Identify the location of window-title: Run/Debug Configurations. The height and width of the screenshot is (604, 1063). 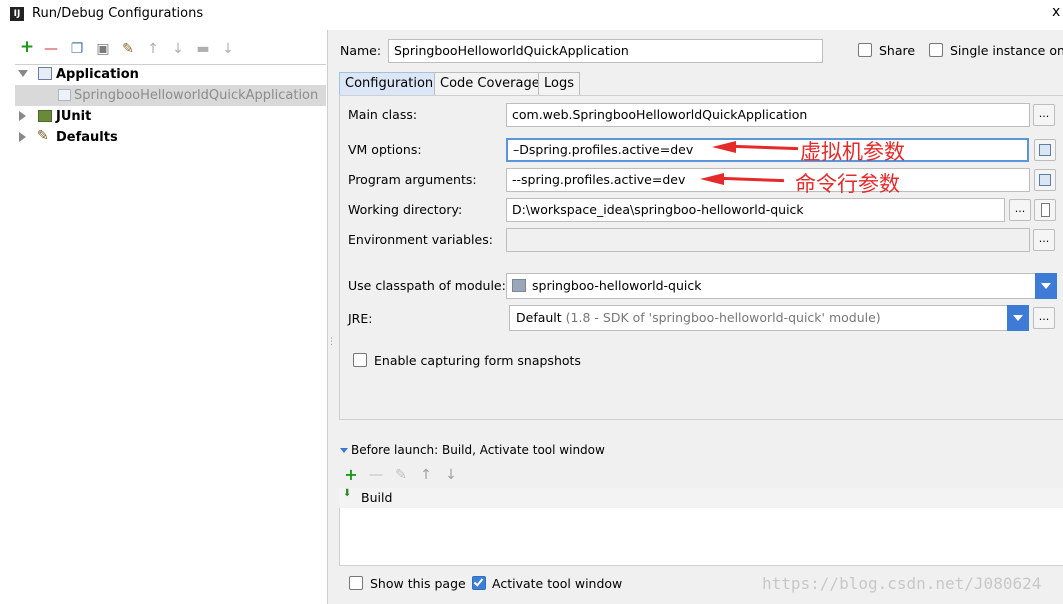
(118, 13).